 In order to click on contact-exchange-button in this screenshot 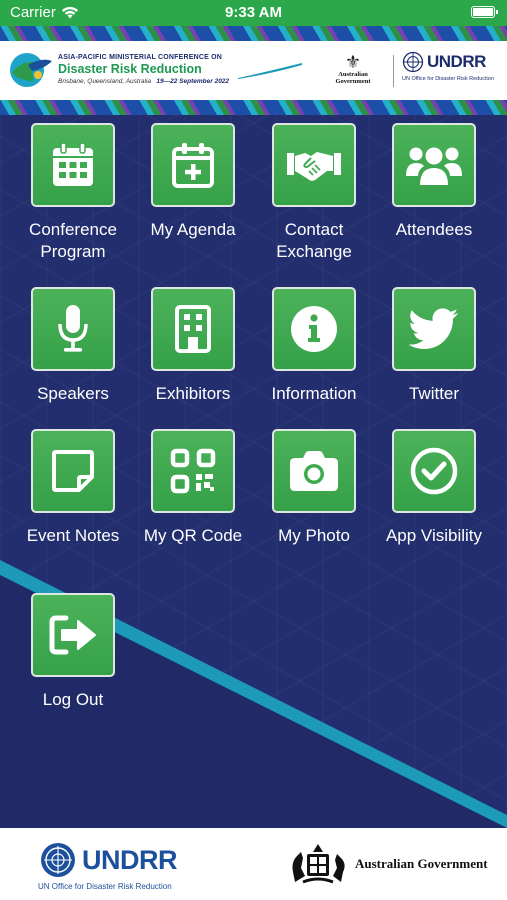, I will do `click(314, 165)`.